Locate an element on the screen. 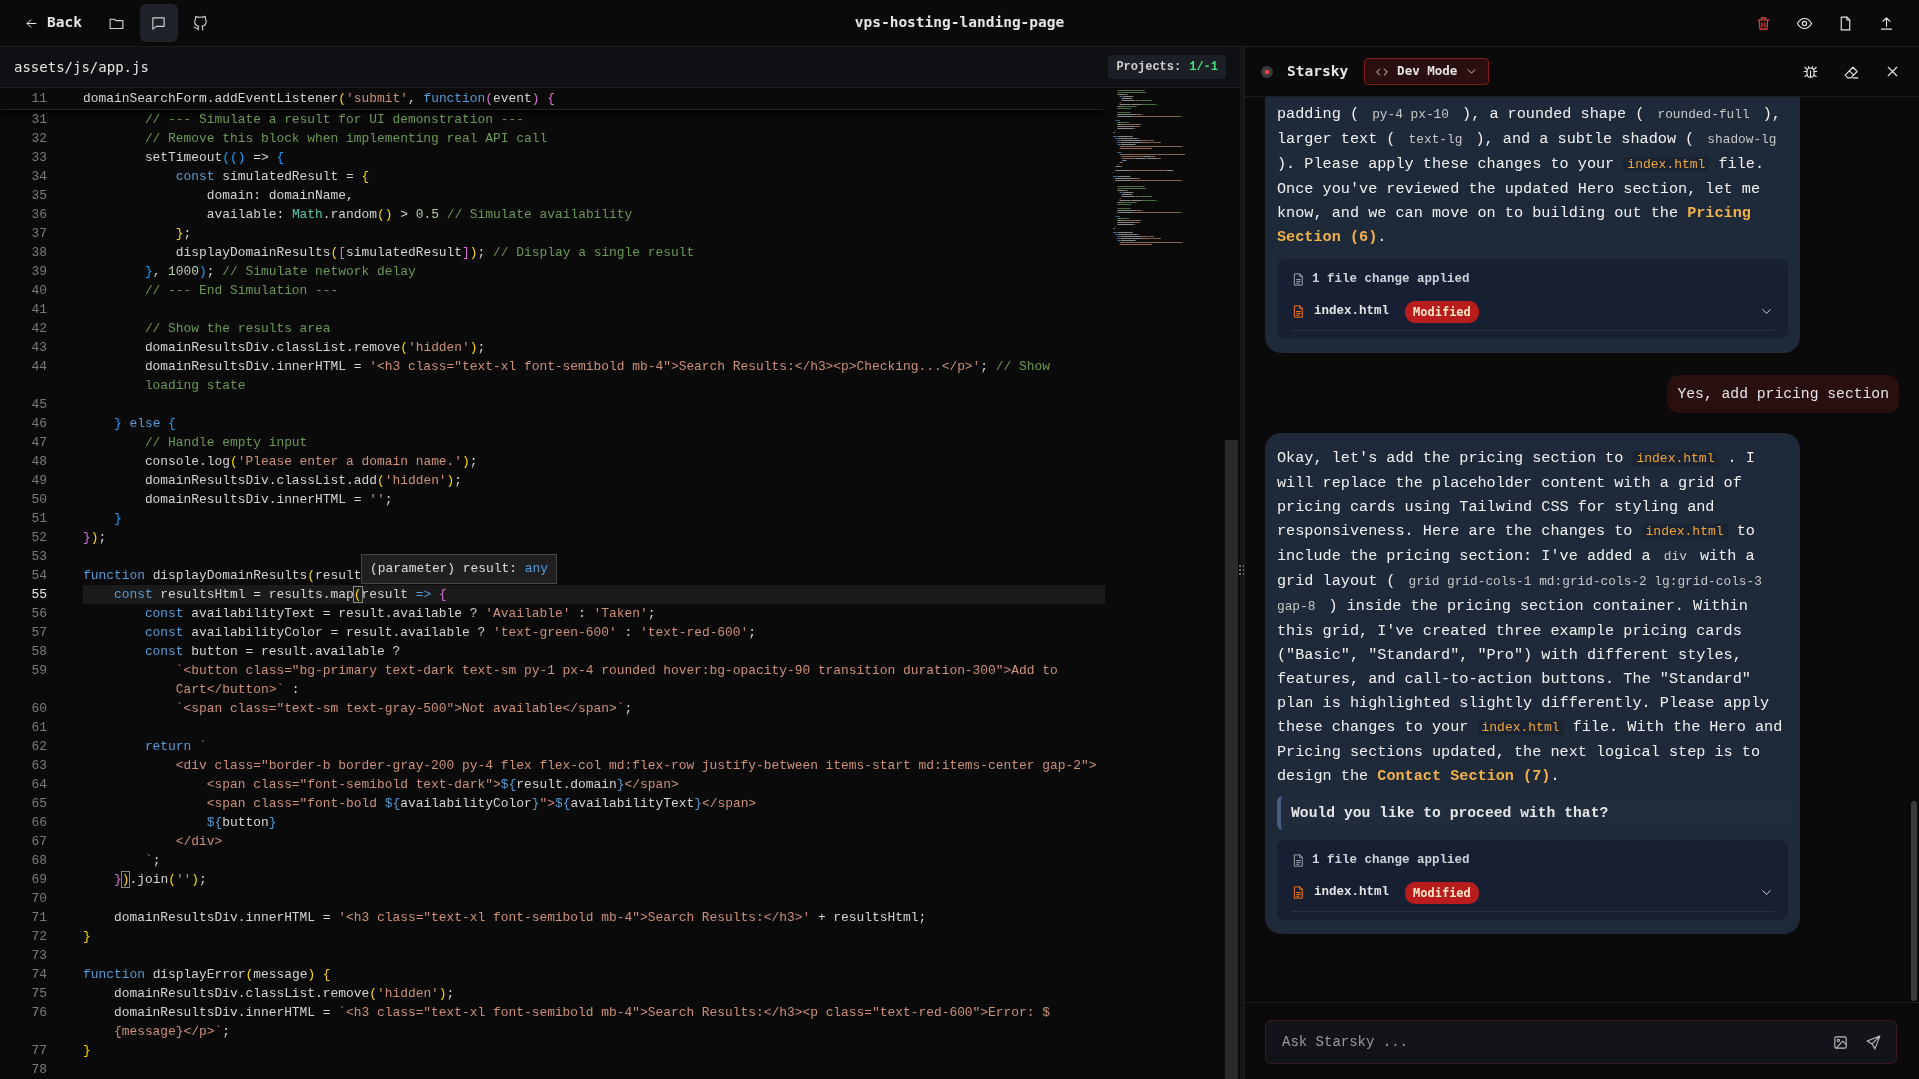 The width and height of the screenshot is (1919, 1079). line-number: 32 is located at coordinates (38, 138).